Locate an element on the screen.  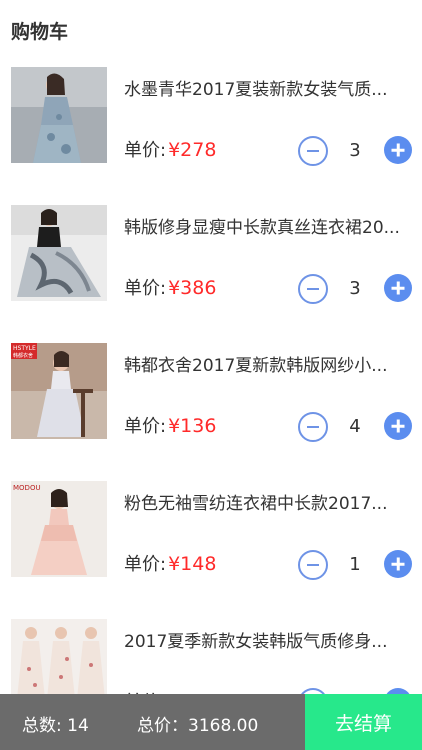
checkout-bar: 总数: 14 总价：3168.00 去结算 is located at coordinates (211, 722).